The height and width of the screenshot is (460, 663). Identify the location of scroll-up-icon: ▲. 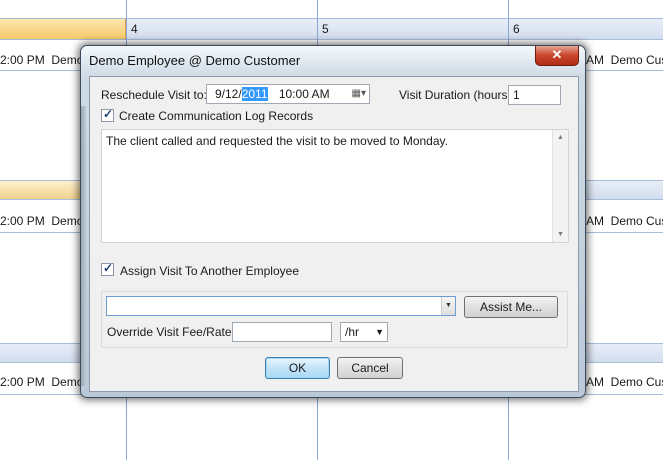
(560, 137).